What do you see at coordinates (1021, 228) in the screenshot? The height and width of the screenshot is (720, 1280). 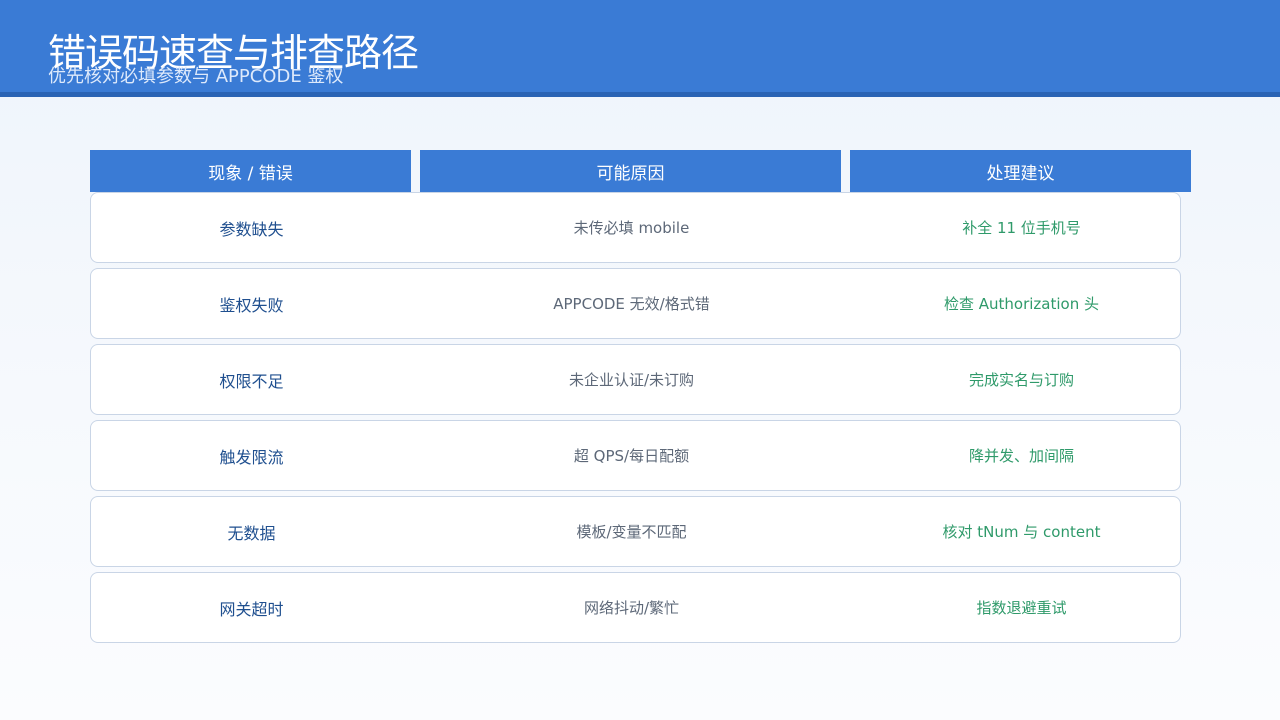 I see `advice-cell: 补全 11 位手机号` at bounding box center [1021, 228].